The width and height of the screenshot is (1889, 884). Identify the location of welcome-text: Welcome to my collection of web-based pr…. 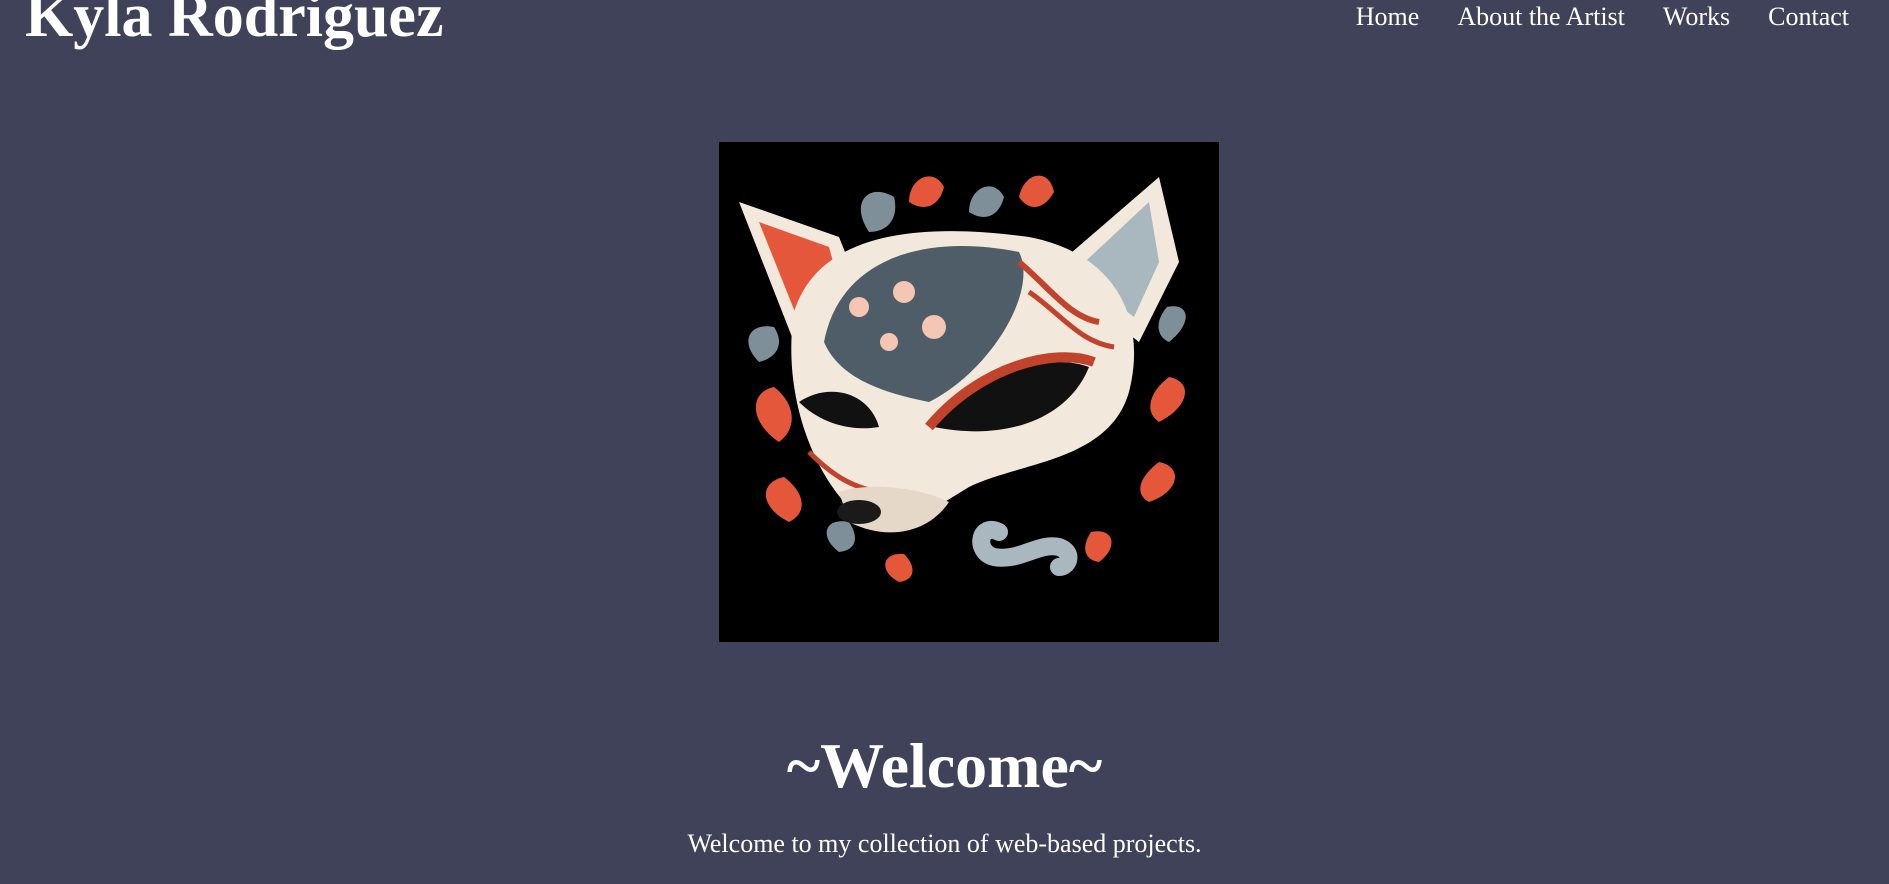
(944, 843).